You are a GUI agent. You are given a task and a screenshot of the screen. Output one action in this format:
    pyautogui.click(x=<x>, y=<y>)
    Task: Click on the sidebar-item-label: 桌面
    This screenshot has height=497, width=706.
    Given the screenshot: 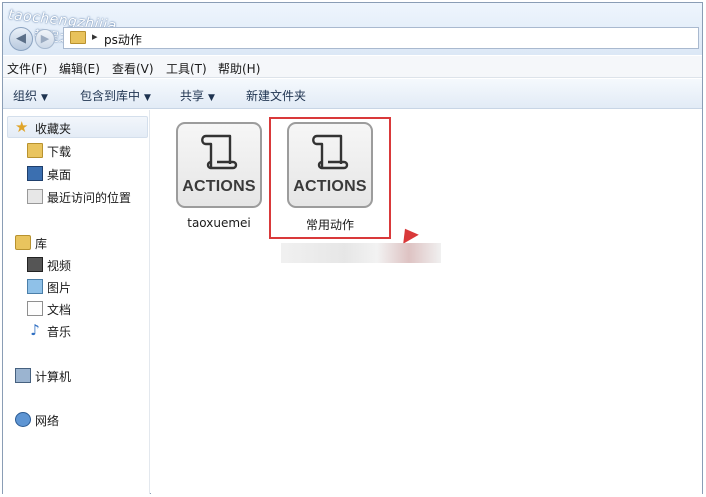 What is the action you would take?
    pyautogui.click(x=59, y=175)
    